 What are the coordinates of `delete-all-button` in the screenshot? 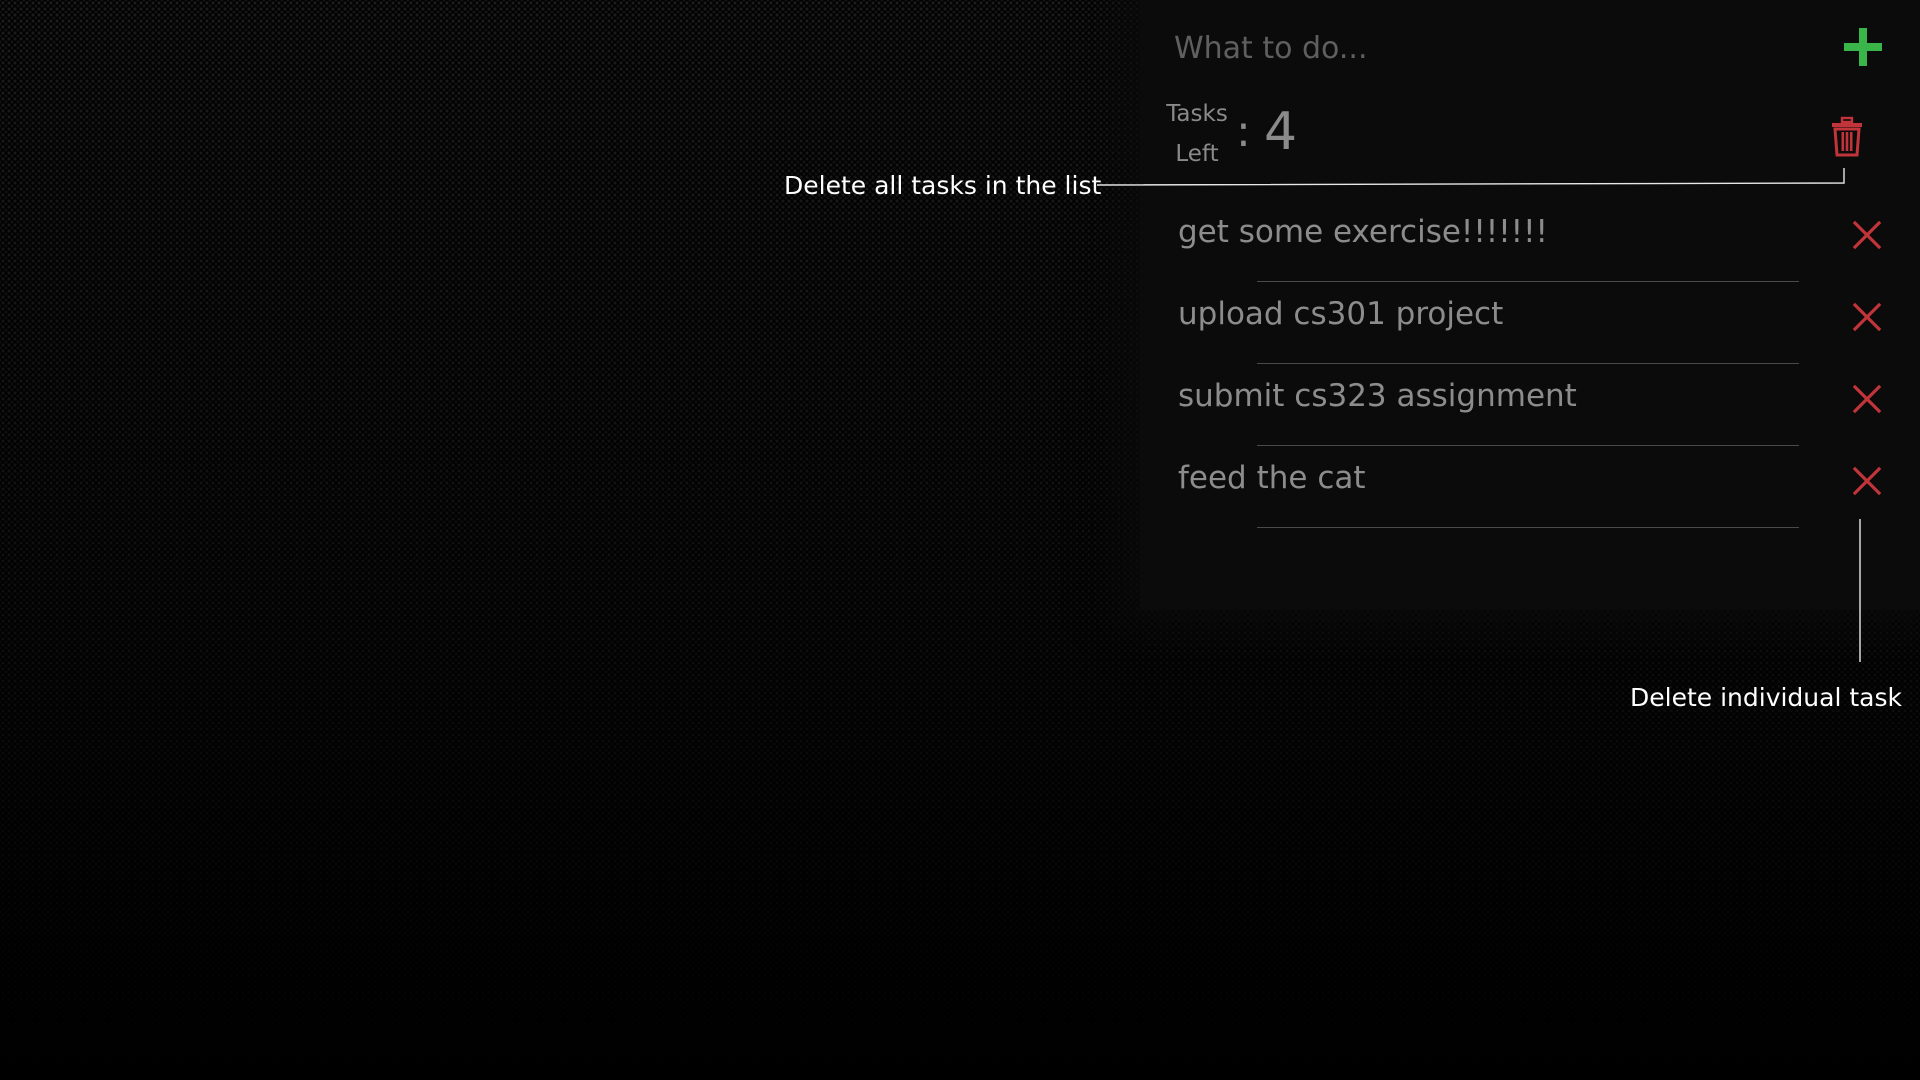 It's located at (1847, 137).